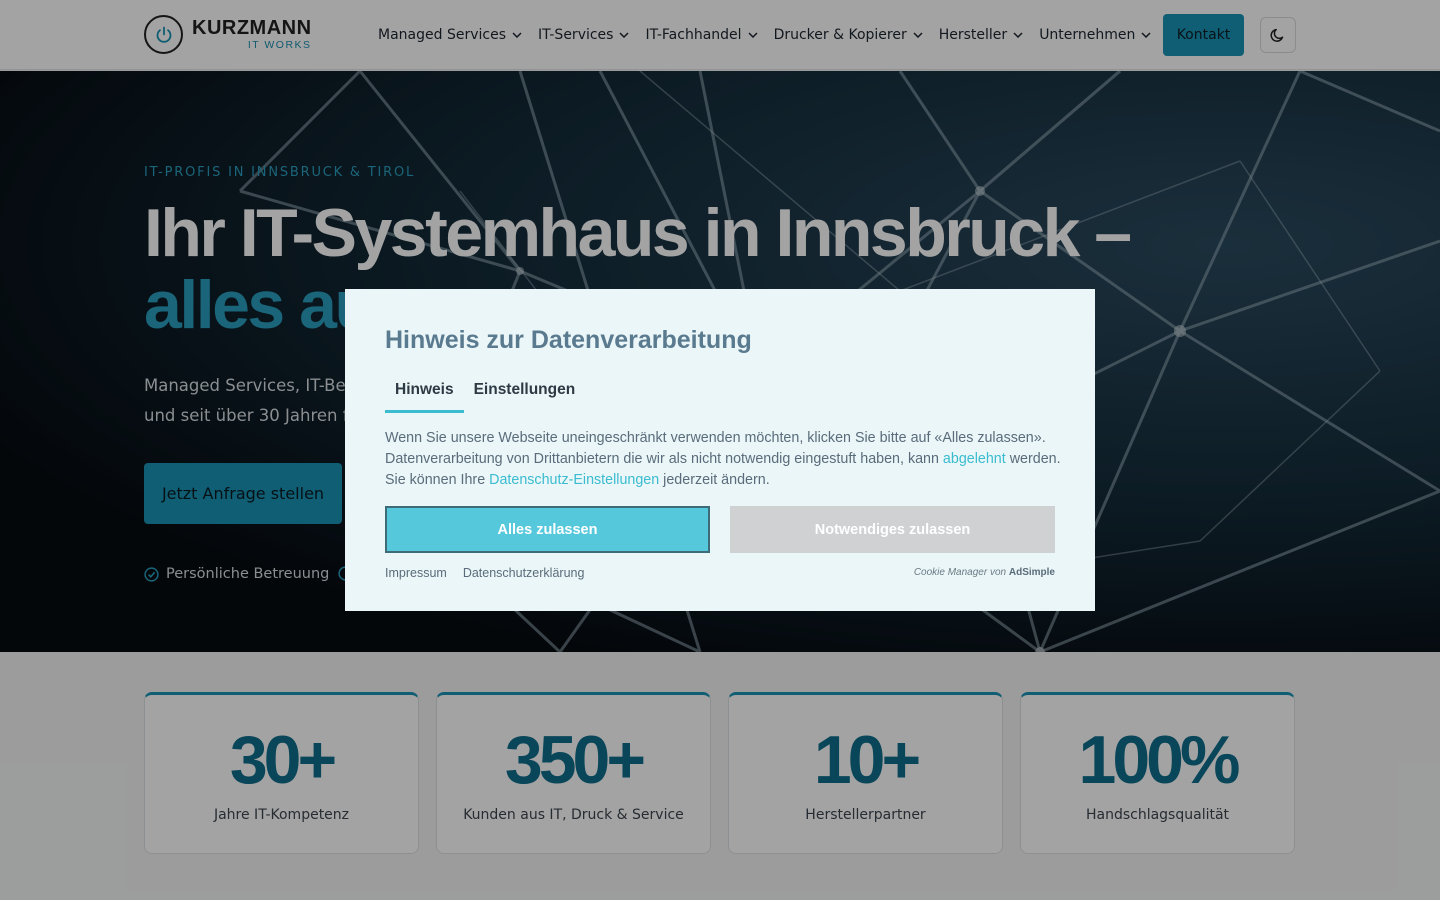 This screenshot has height=900, width=1440. I want to click on accept-necessary-button: Notwendiges zulassen, so click(892, 529).